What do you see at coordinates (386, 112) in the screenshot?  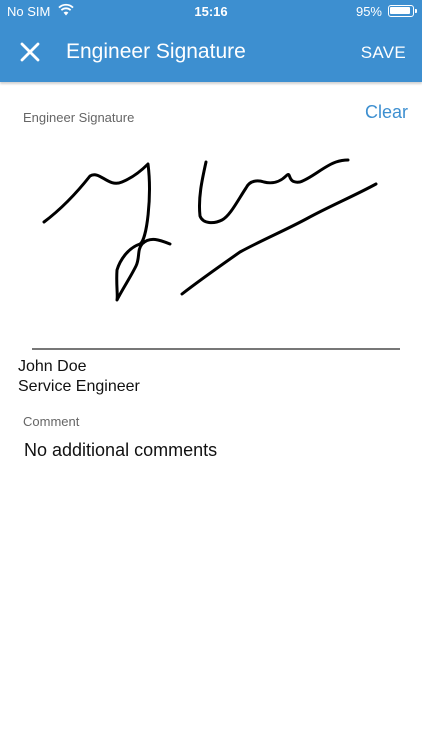 I see `clear-button: Clear` at bounding box center [386, 112].